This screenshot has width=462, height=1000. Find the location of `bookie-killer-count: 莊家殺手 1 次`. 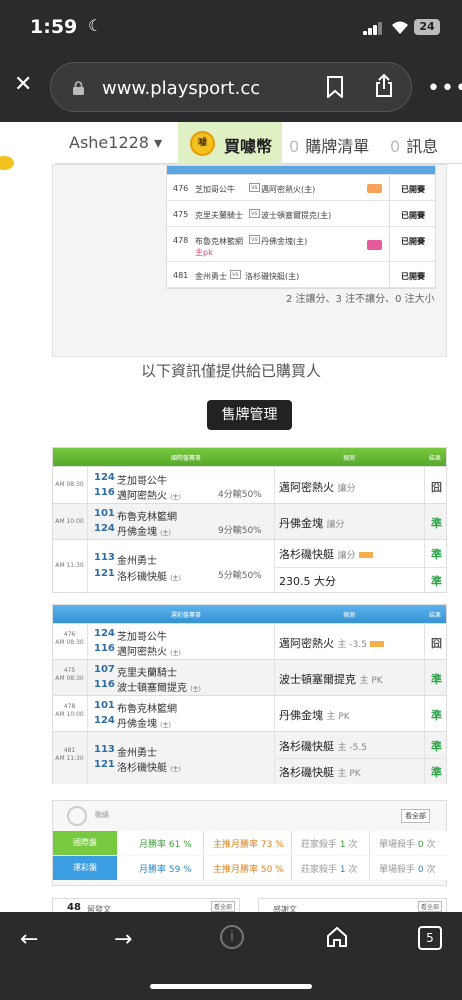

bookie-killer-count: 莊家殺手 1 次 is located at coordinates (329, 870).